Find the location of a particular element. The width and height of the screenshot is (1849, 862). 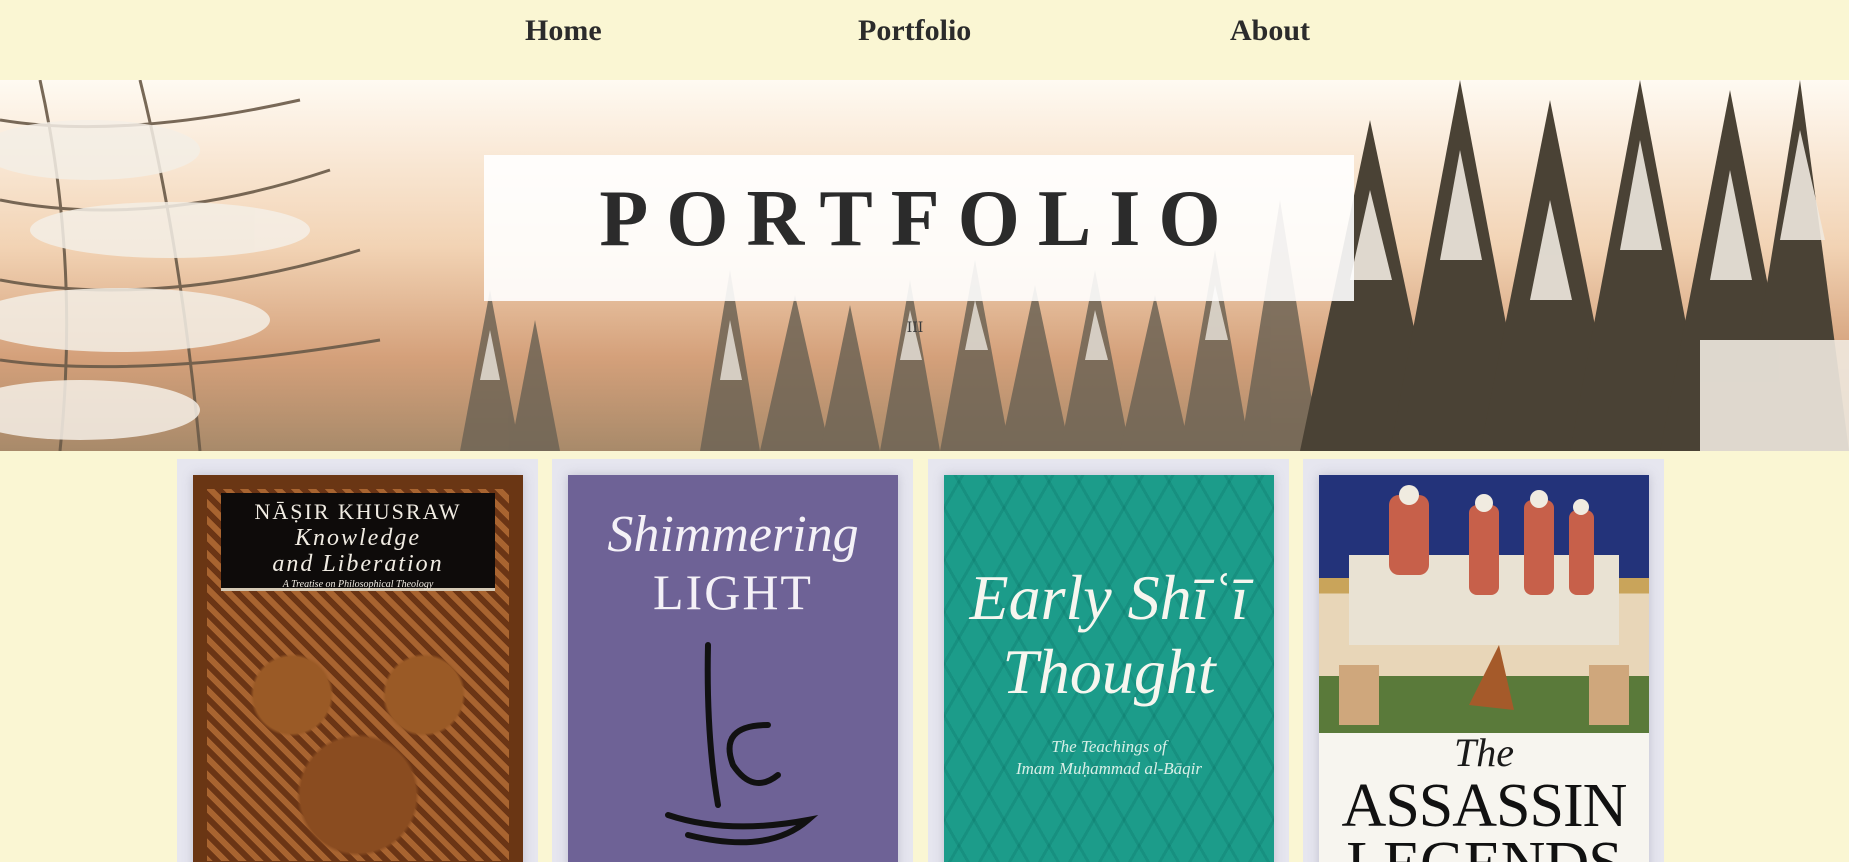

top-nav: Home Portfolio About is located at coordinates (924, 40).